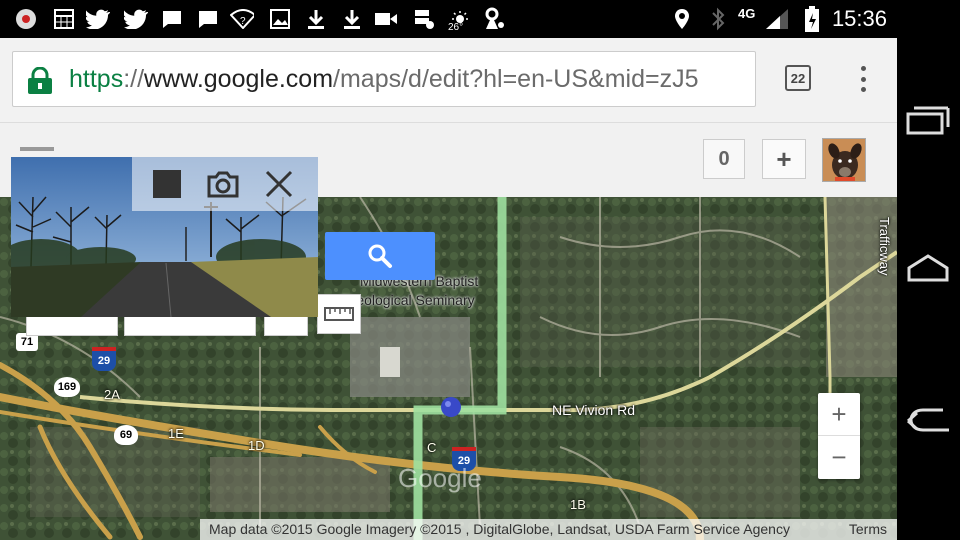  What do you see at coordinates (682, 19) in the screenshot?
I see `location-icon` at bounding box center [682, 19].